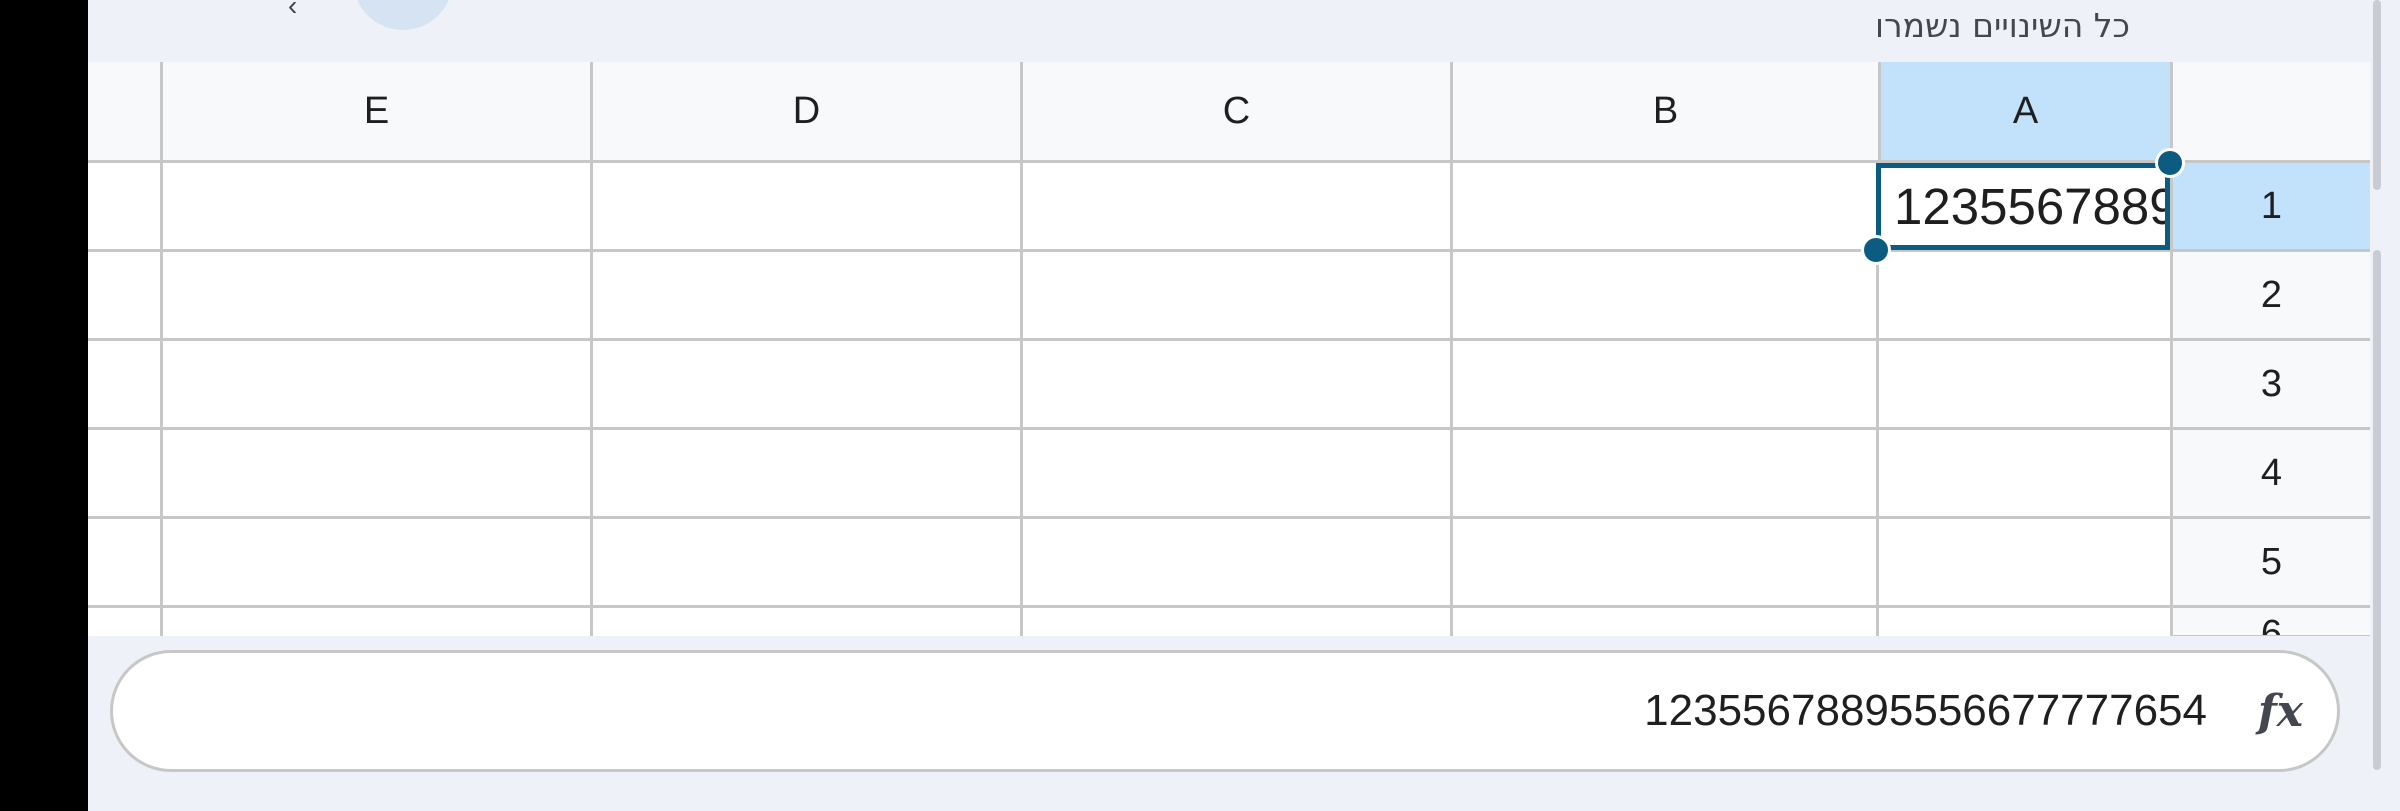 This screenshot has height=811, width=2400. Describe the element at coordinates (805, 111) in the screenshot. I see `column-header-d: D` at that location.